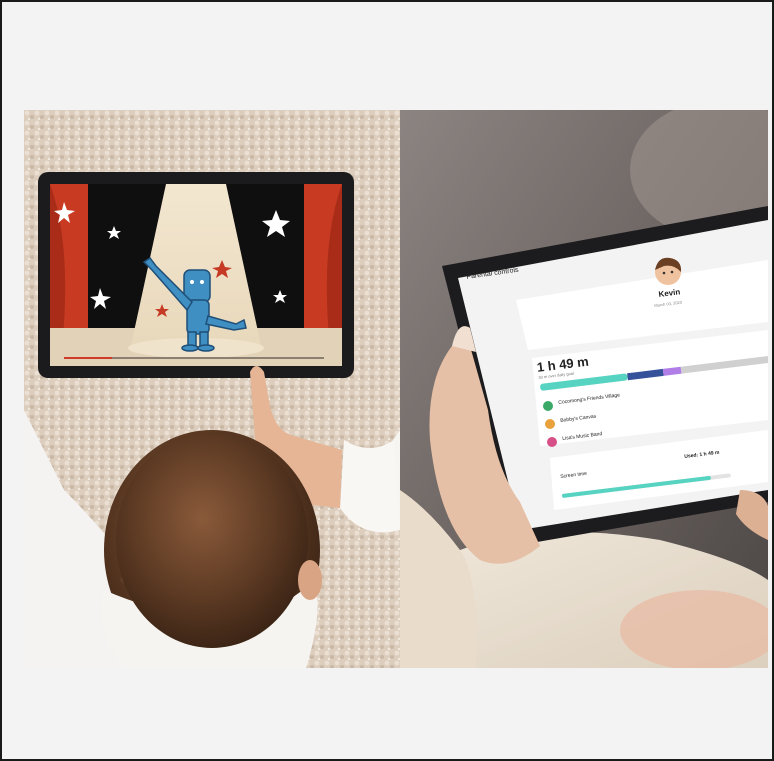 The image size is (774, 761). I want to click on app-icon-lisa, so click(552, 442).